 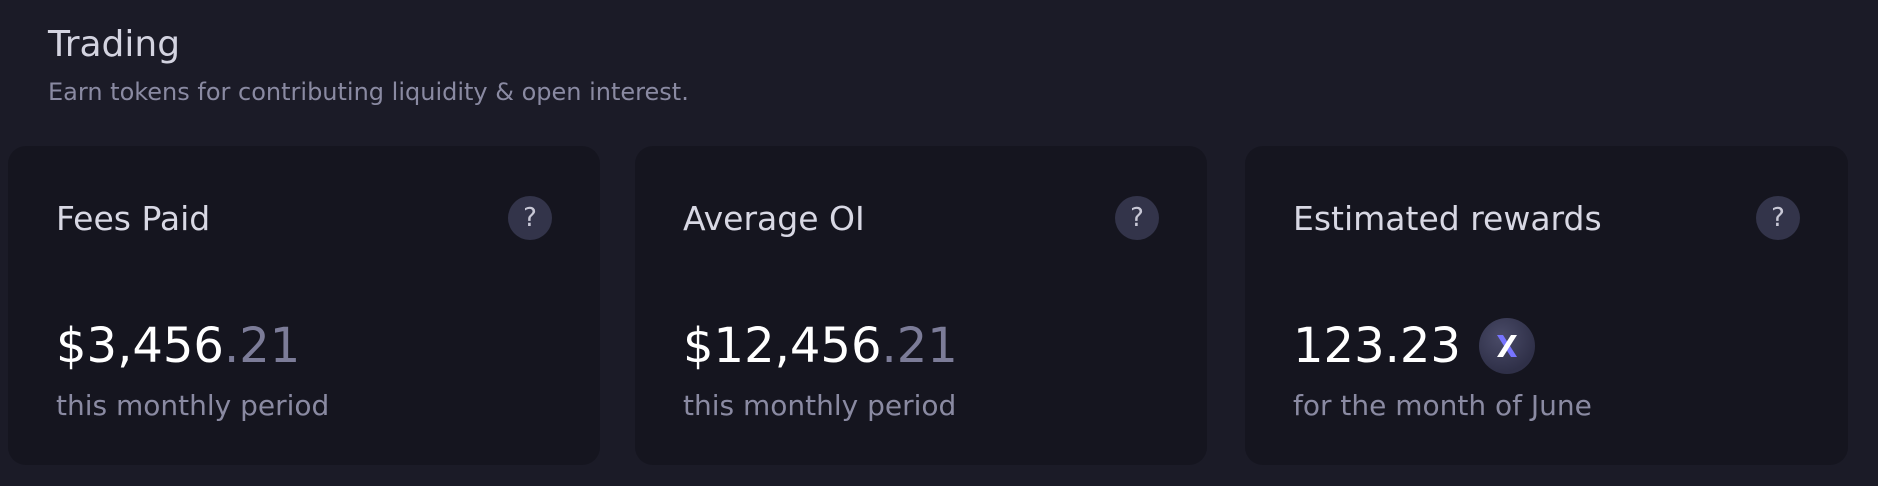 What do you see at coordinates (114, 44) in the screenshot?
I see `section-title: Trading` at bounding box center [114, 44].